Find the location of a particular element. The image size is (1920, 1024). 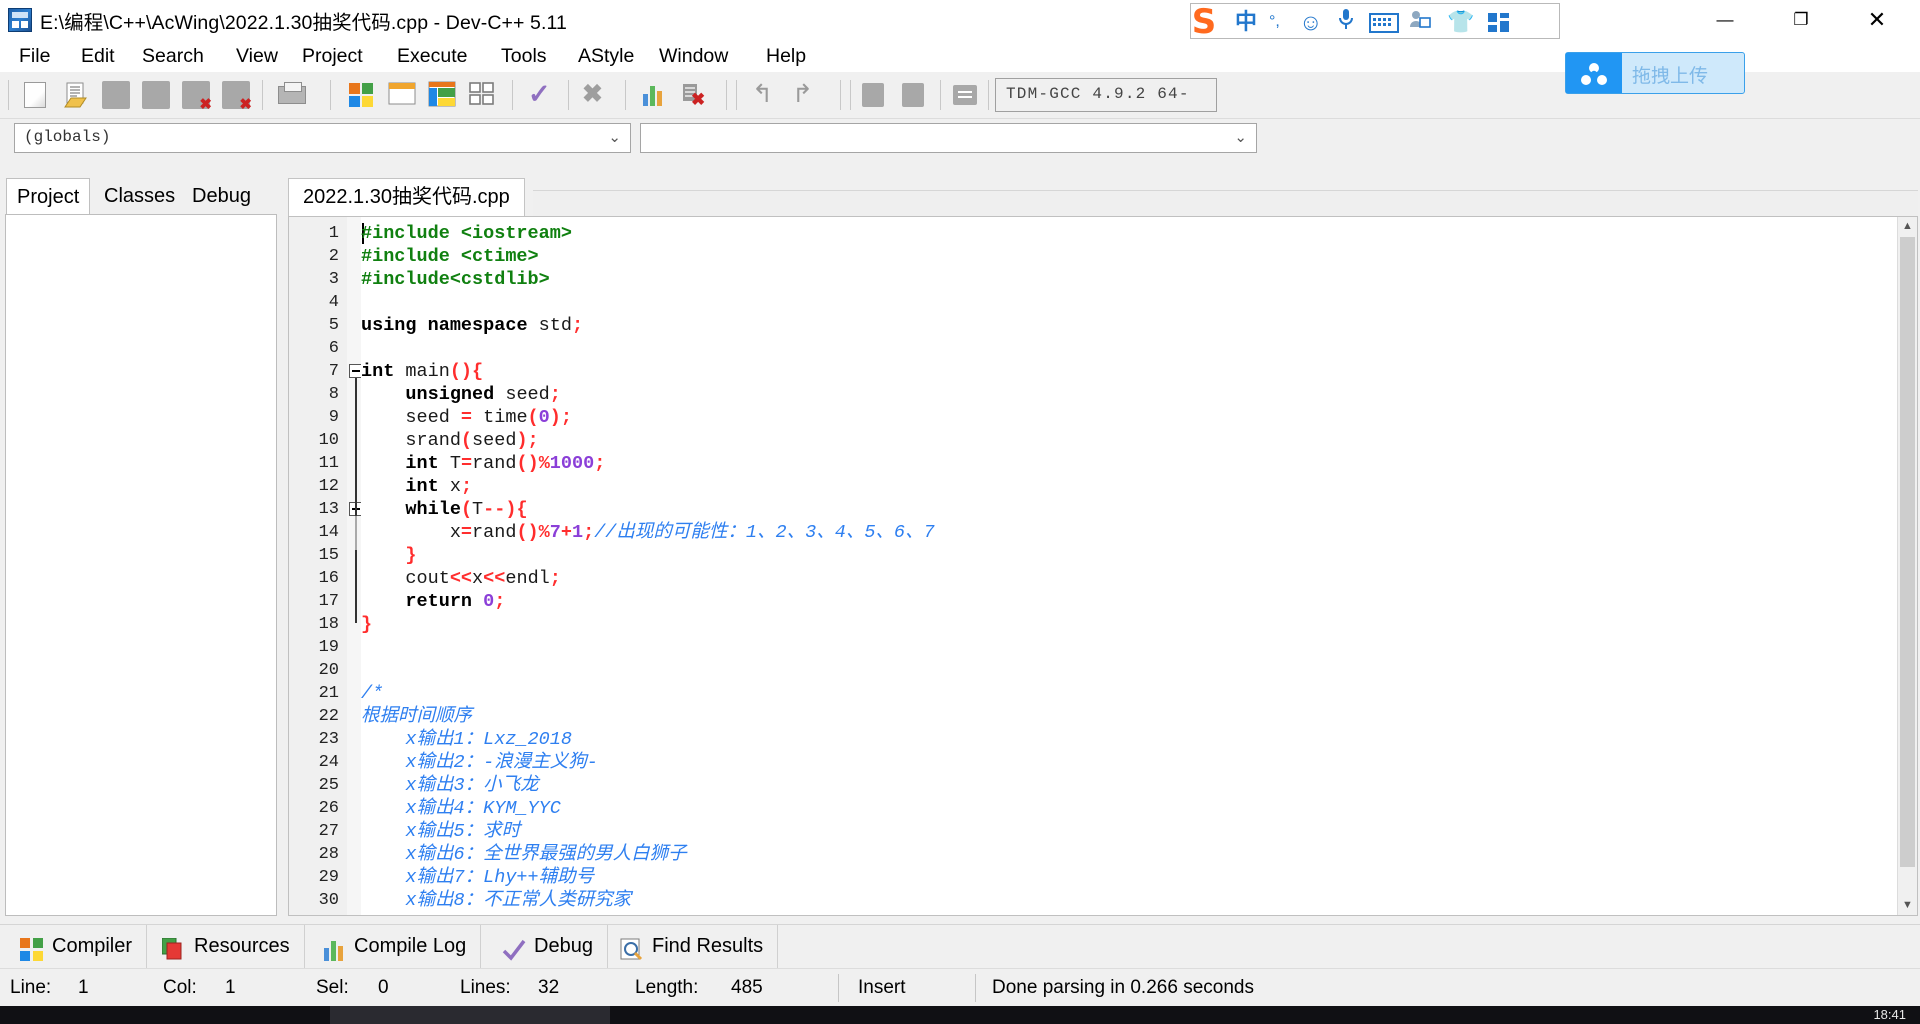

code-token: x输出1：Lxz_2018 is located at coordinates (466, 739).